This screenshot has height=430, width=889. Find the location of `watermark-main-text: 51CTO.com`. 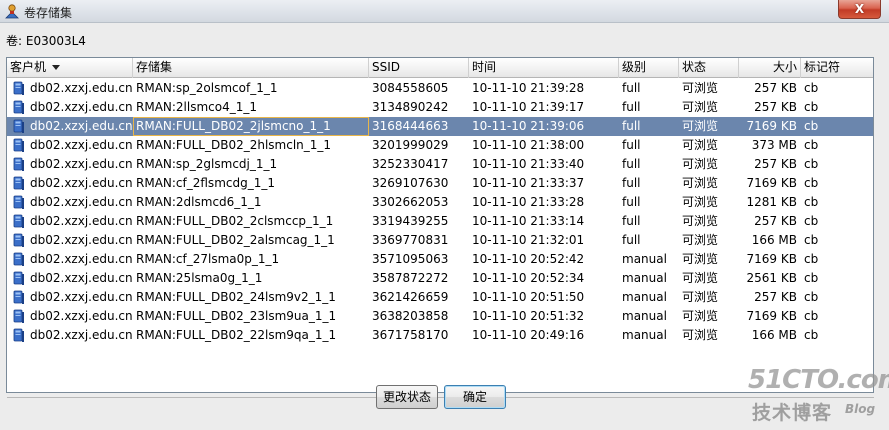

watermark-main-text: 51CTO.com is located at coordinates (818, 380).